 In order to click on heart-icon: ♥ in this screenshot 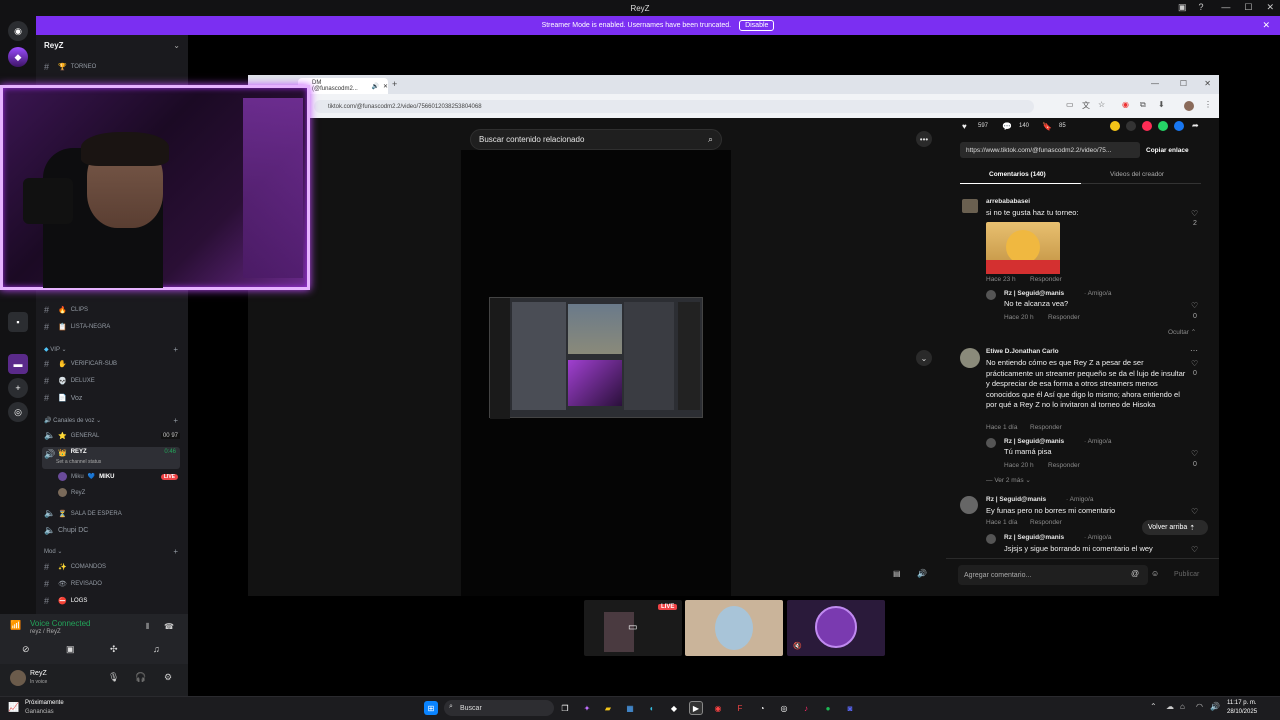, I will do `click(964, 126)`.